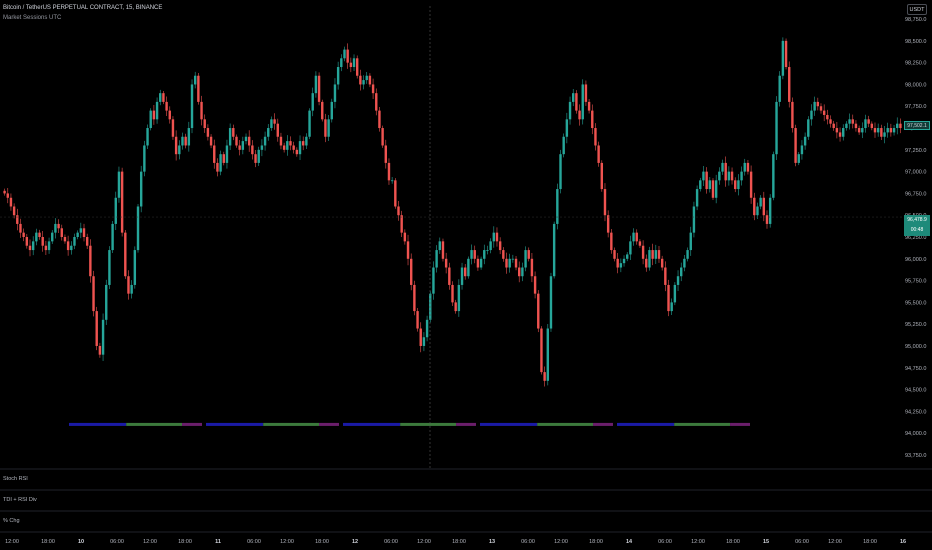  Describe the element at coordinates (917, 9) in the screenshot. I see `currency-unit-button: USDT` at that location.